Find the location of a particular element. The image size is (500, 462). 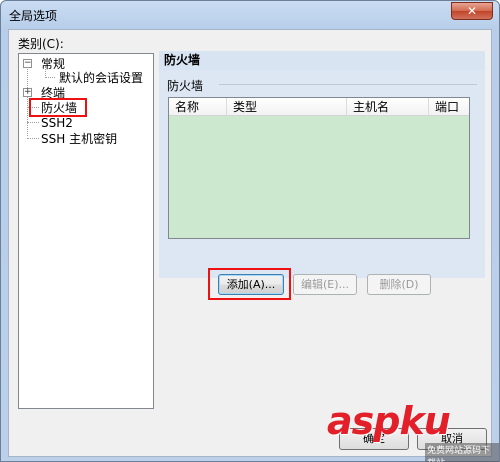

close-button: ✕ is located at coordinates (472, 11).